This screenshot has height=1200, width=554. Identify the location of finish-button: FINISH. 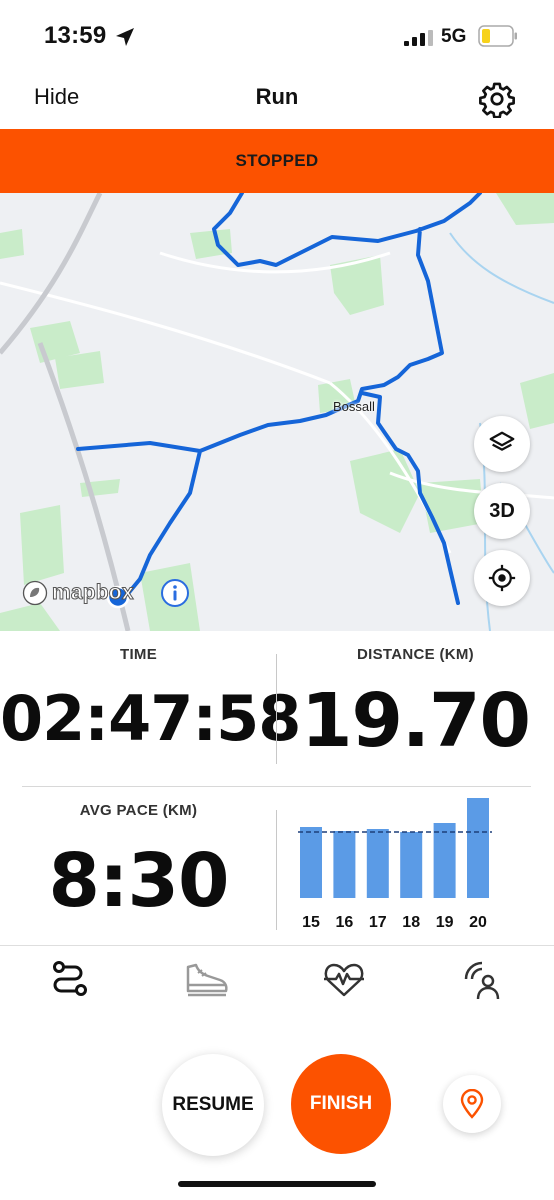
(341, 1104).